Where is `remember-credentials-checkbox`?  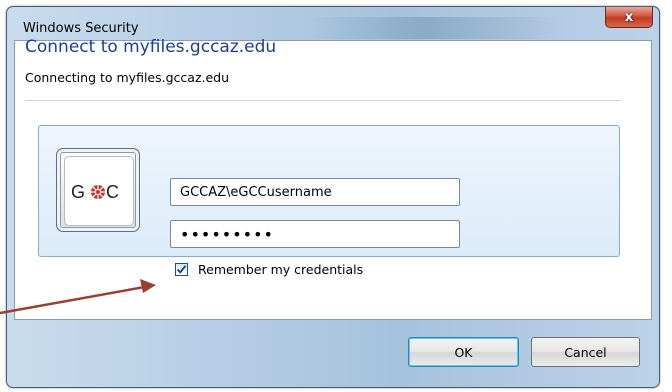 remember-credentials-checkbox is located at coordinates (181, 269).